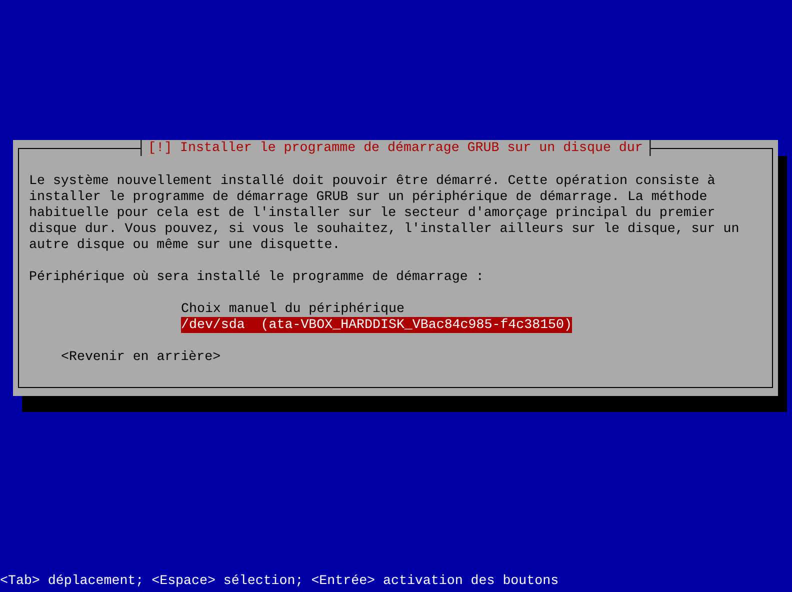  Describe the element at coordinates (280, 581) in the screenshot. I see `help-line: <Tab> déplacement; <Espace> sélection; <Entrée> activation des boutons` at that location.